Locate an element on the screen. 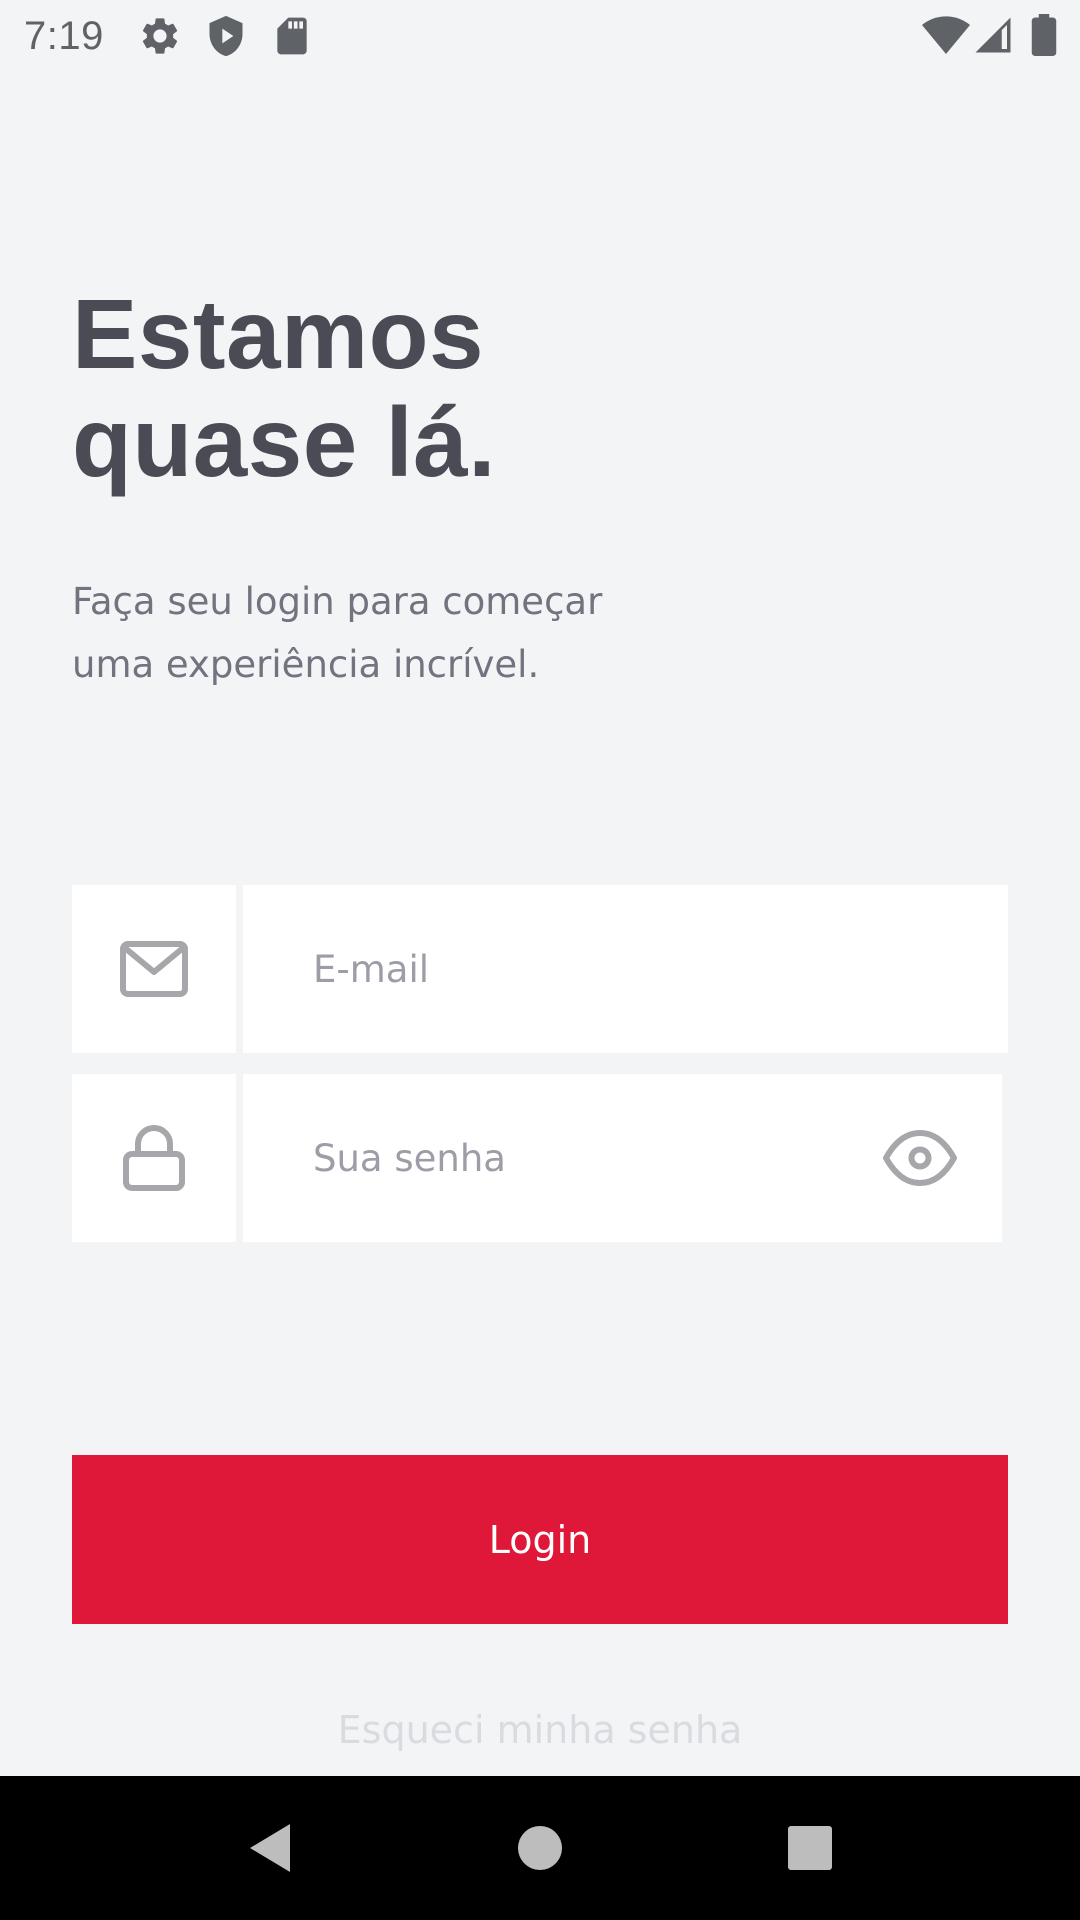 This screenshot has height=1920, width=1080. email-input-group is located at coordinates (540, 969).